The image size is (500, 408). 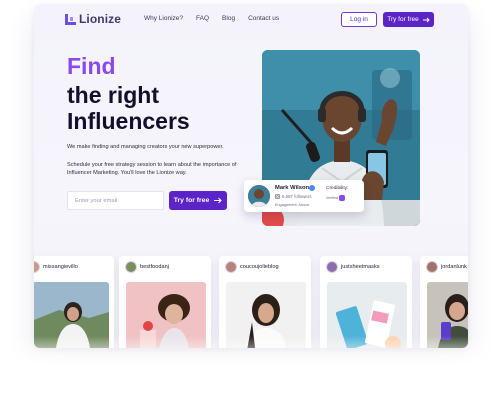 I want to click on nav-link-blog: Blog, so click(x=228, y=18).